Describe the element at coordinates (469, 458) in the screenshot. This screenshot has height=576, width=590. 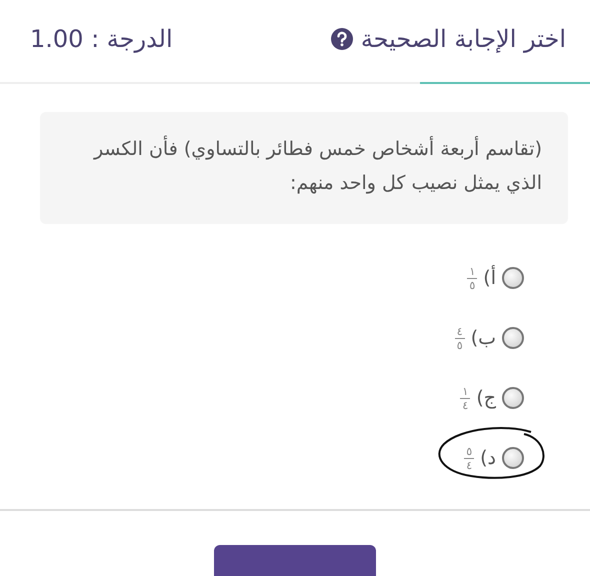
I see `fraction: ٥ ٤` at that location.